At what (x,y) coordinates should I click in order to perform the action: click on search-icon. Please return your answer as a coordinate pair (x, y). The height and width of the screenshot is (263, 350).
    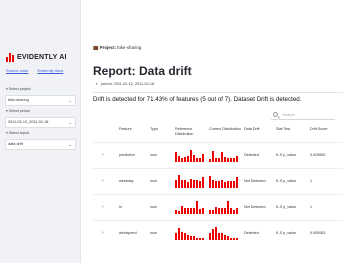
    Looking at the image, I should click on (275, 114).